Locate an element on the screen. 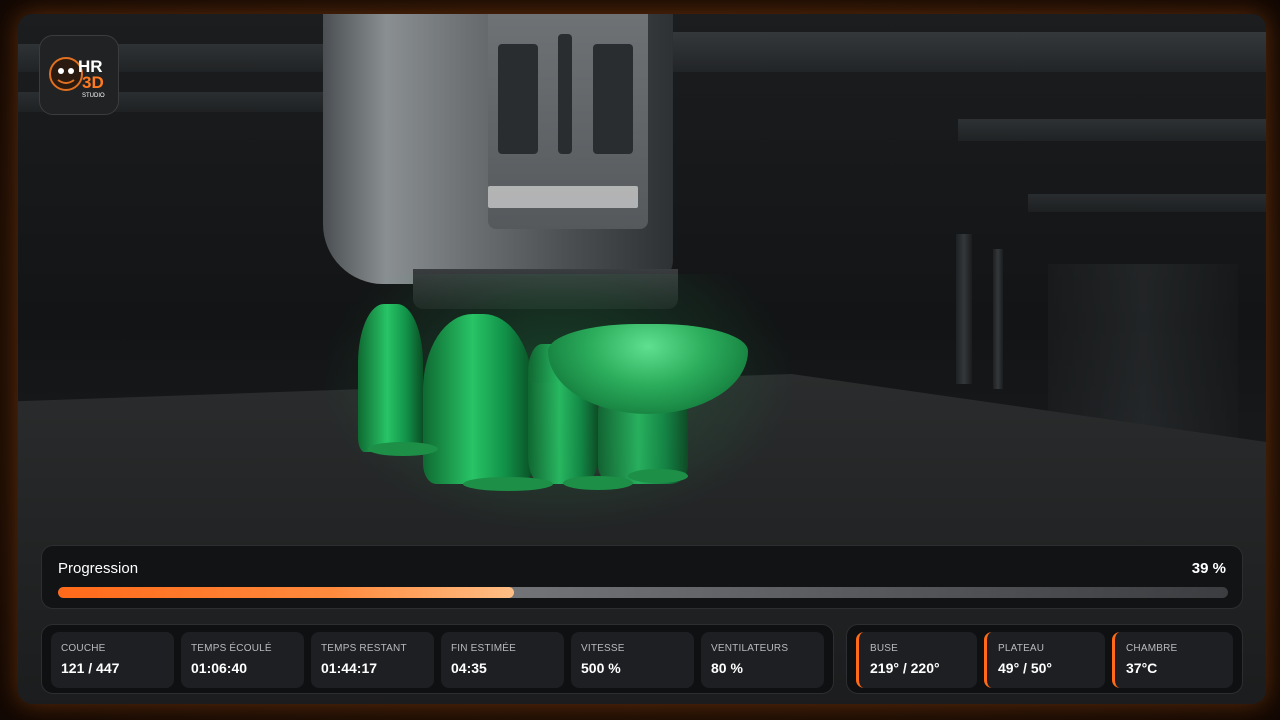 This screenshot has width=1280, height=720. stat-value: 80 % is located at coordinates (727, 668).